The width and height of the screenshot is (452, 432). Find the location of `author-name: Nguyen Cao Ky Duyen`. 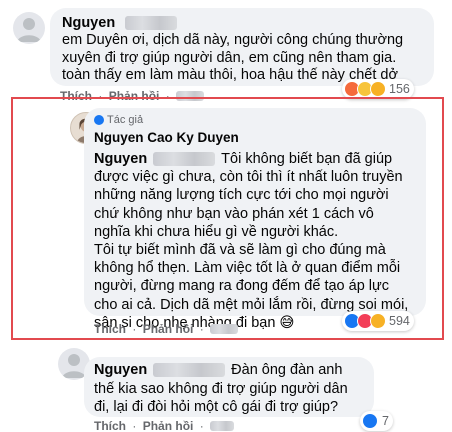

author-name: Nguyen Cao Ky Duyen is located at coordinates (254, 137).